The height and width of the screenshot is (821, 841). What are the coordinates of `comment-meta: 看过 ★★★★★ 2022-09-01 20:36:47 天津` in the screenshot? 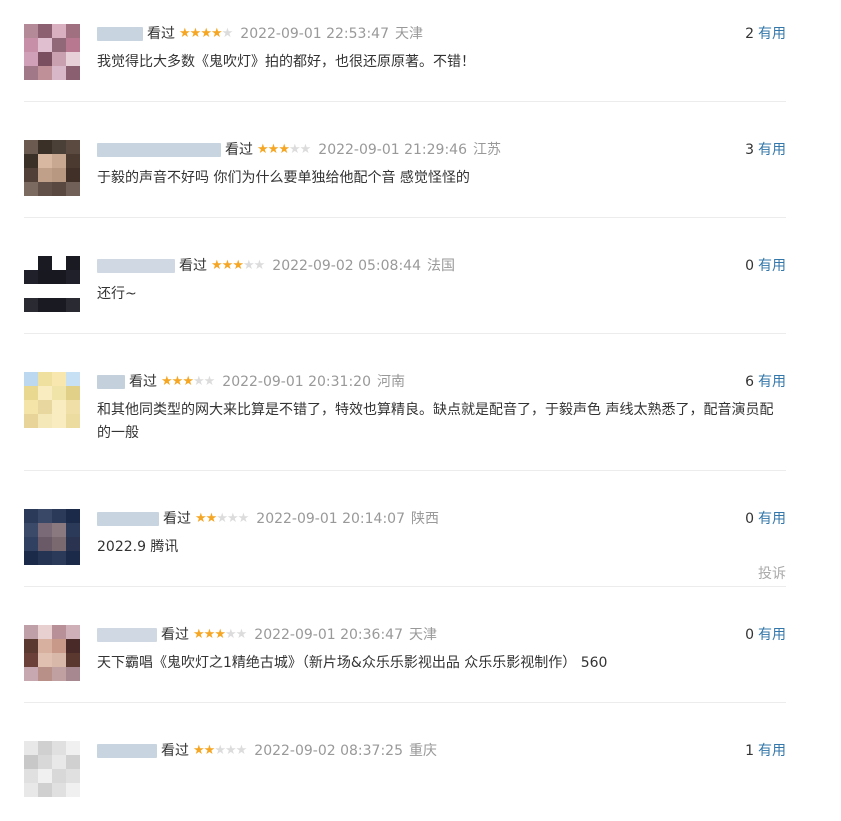 It's located at (267, 635).